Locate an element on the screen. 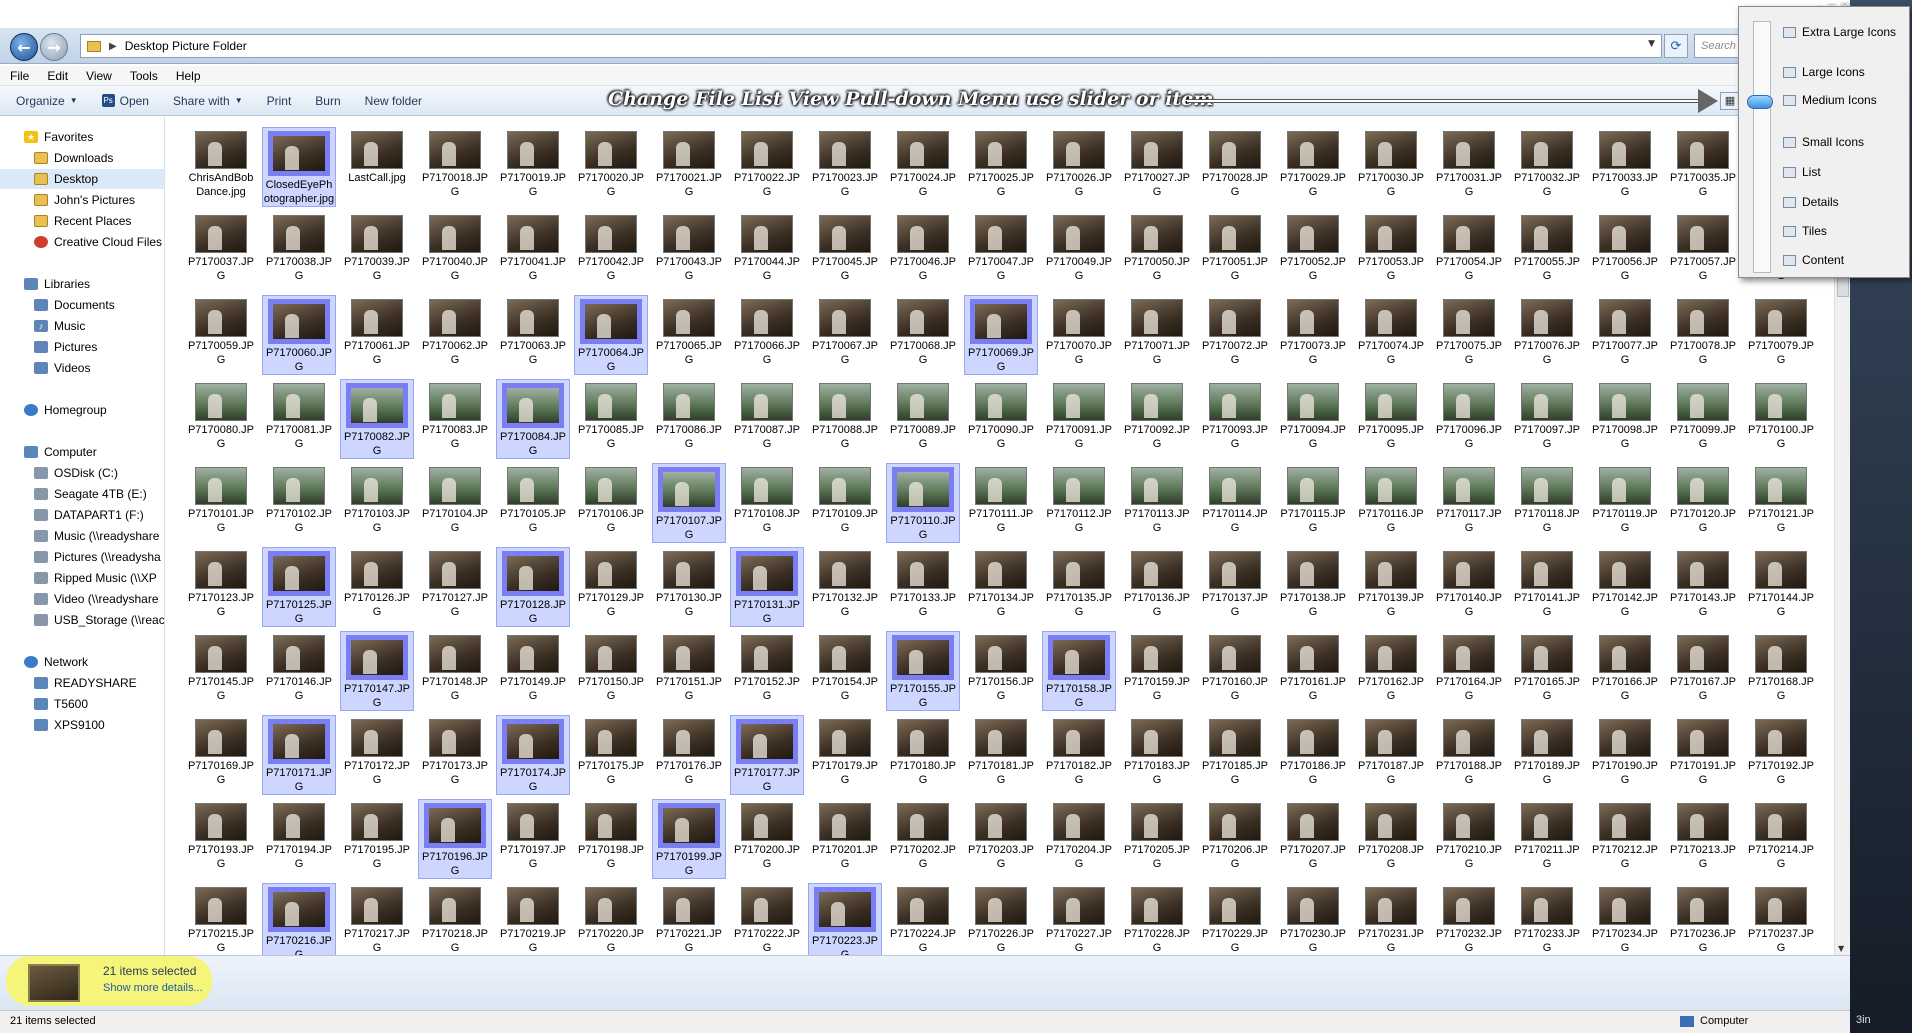 This screenshot has width=1912, height=1033. file-item: P7170177.JPG is located at coordinates (767, 755).